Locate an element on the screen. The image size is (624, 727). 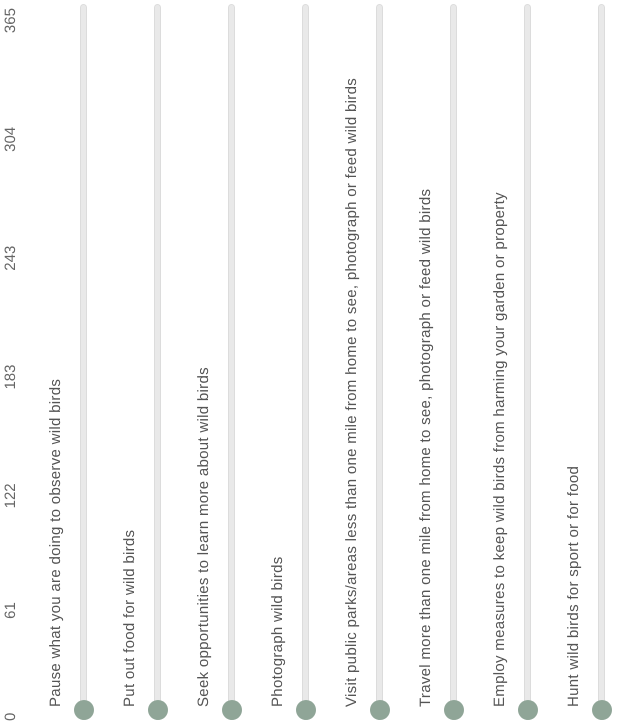
scale-label: 122 is located at coordinates (10, 495).